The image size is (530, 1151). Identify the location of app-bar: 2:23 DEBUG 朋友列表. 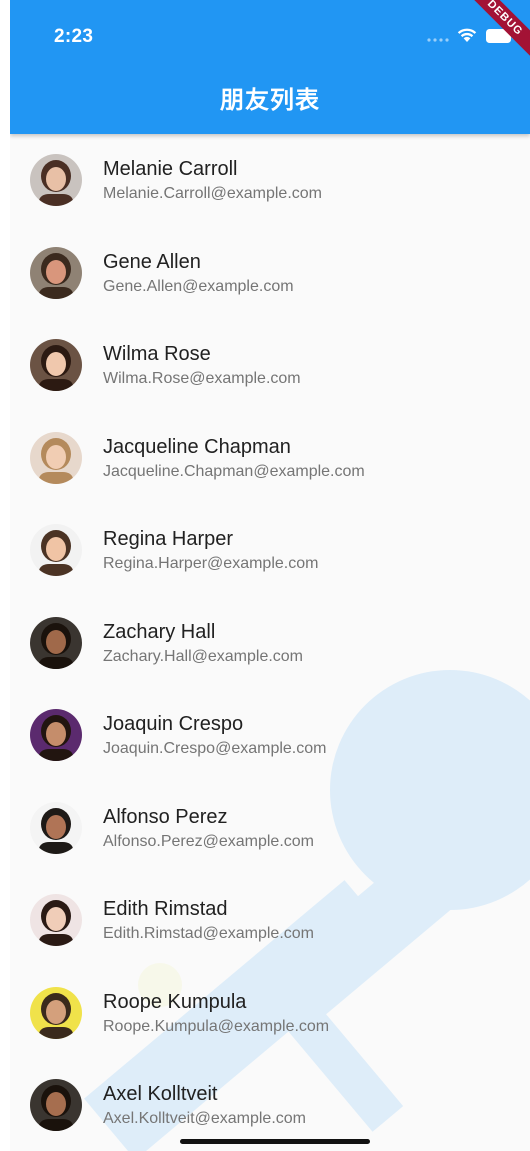
(270, 67).